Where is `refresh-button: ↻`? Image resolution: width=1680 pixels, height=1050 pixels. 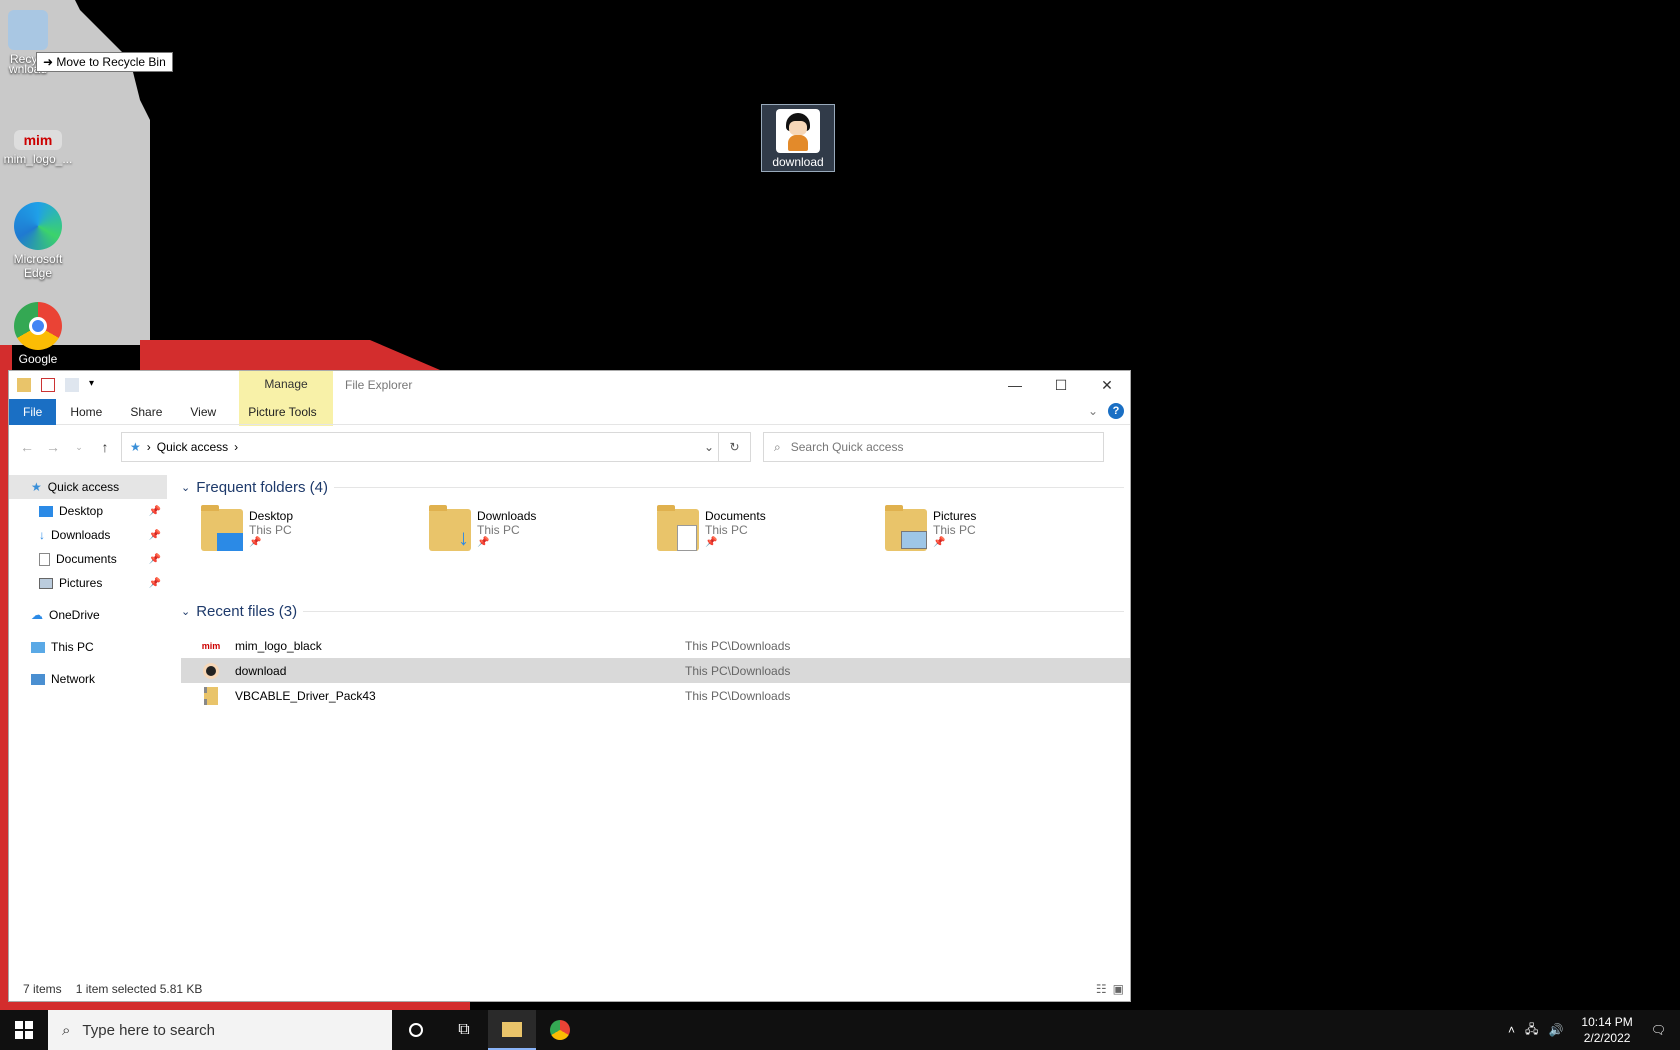 refresh-button: ↻ is located at coordinates (734, 447).